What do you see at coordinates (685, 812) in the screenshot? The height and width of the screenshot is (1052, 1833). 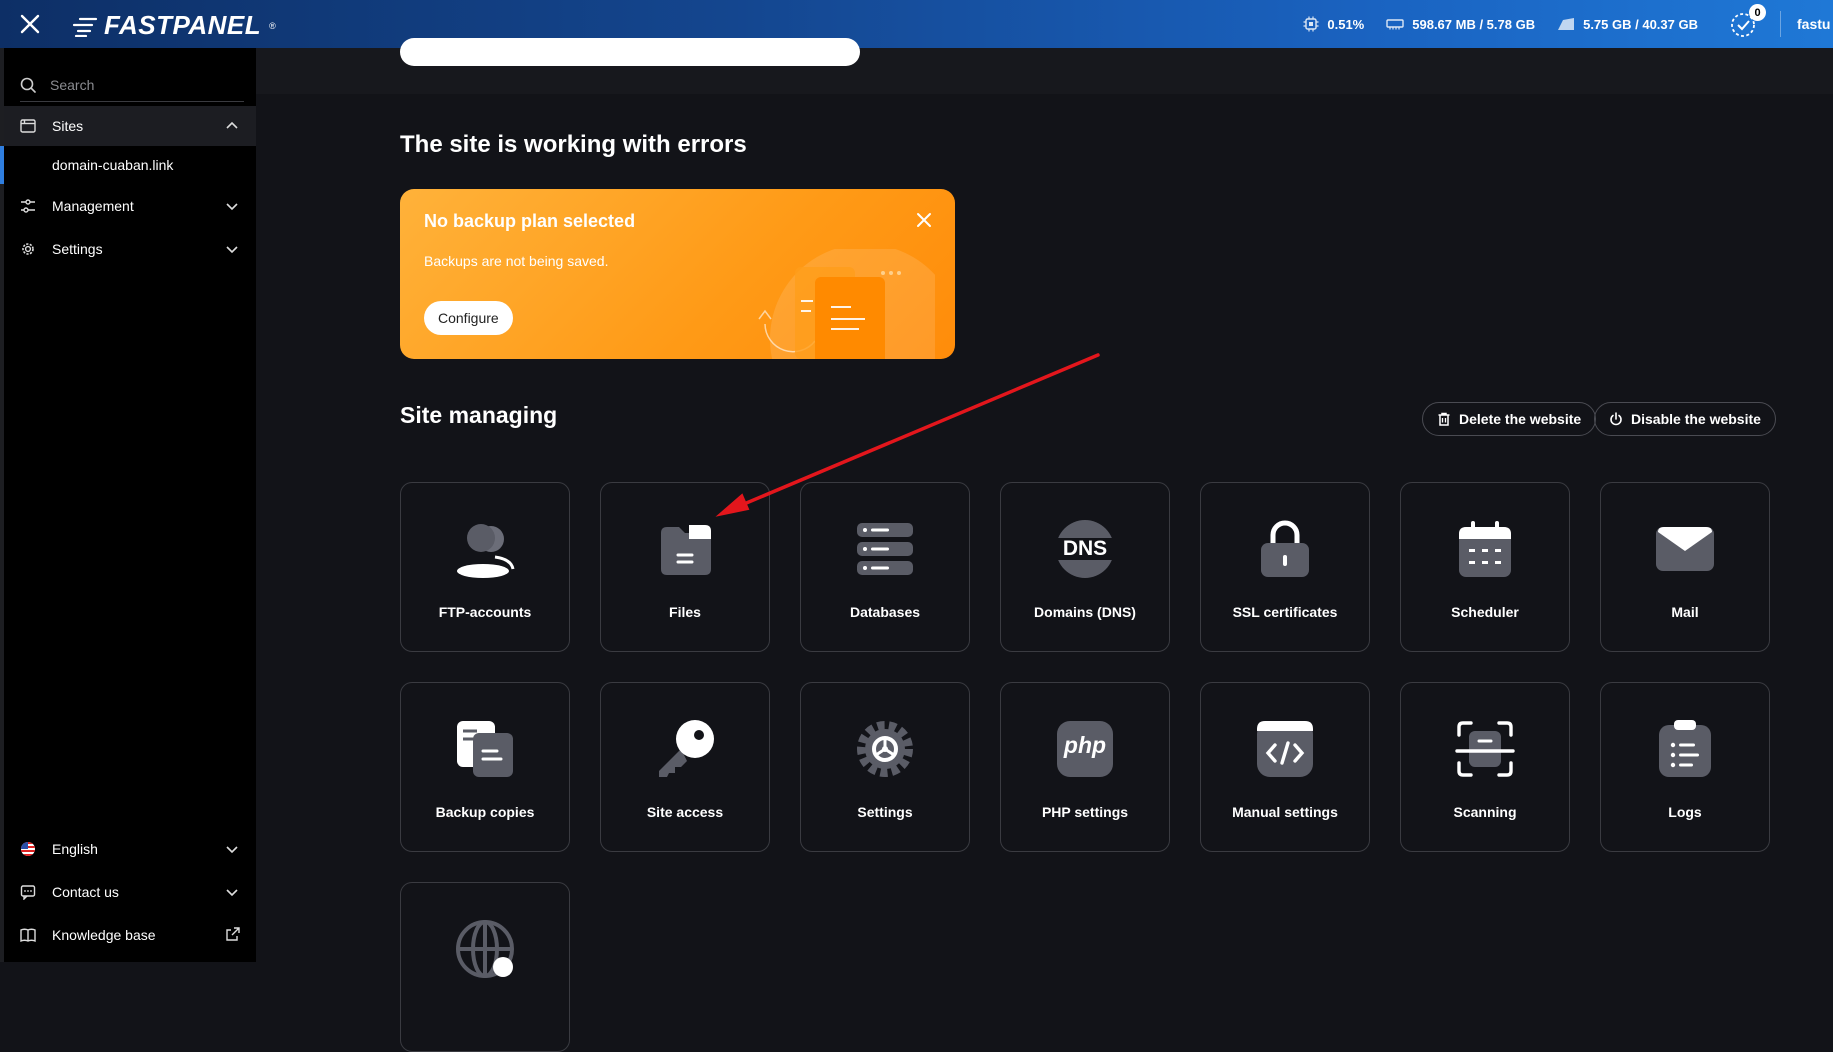 I see `tile-label: Site access` at bounding box center [685, 812].